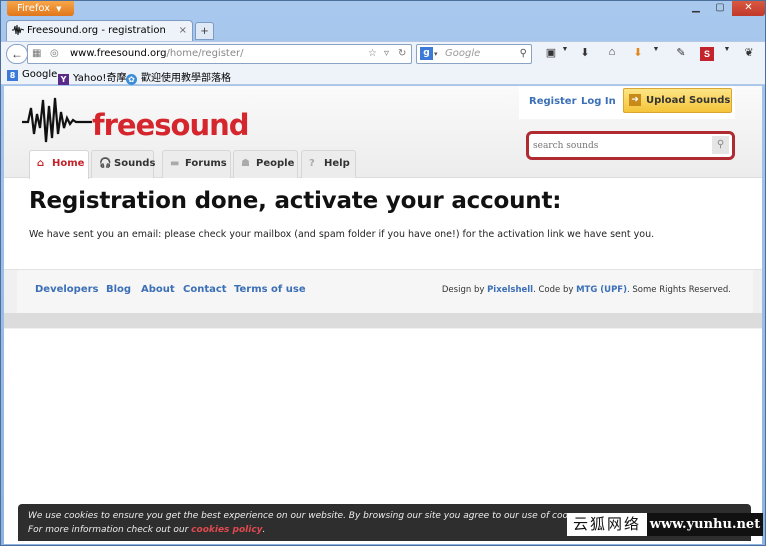 The image size is (766, 546). Describe the element at coordinates (131, 79) in the screenshot. I see `blog-icon: ✿` at that location.